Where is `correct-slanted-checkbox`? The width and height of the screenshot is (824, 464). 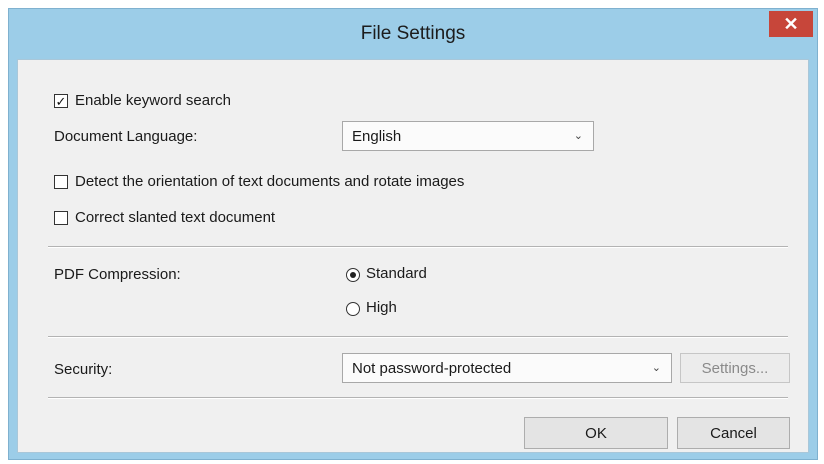
correct-slanted-checkbox is located at coordinates (61, 218).